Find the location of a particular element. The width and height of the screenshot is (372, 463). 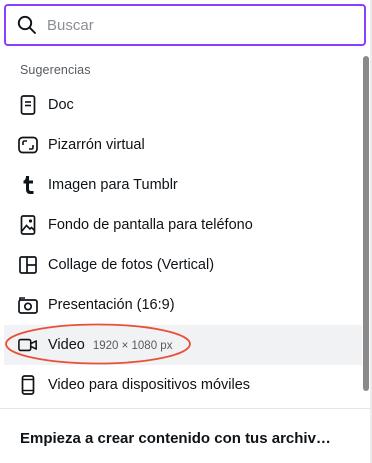

search-bar is located at coordinates (185, 25).